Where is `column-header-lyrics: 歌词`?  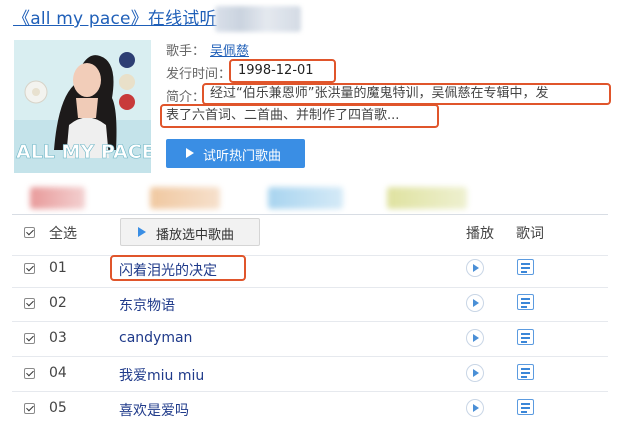 column-header-lyrics: 歌词 is located at coordinates (530, 234).